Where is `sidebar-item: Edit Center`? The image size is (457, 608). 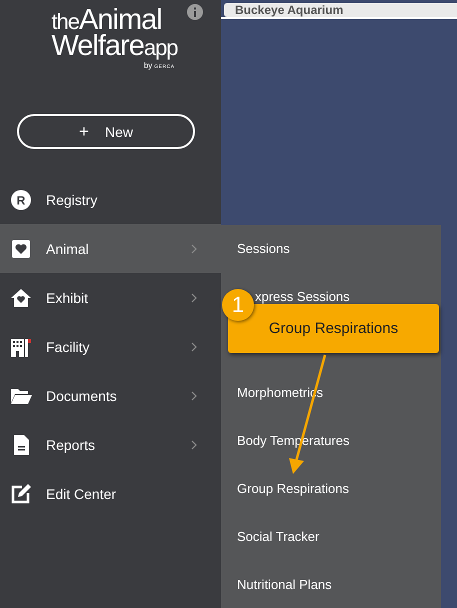 sidebar-item: Edit Center is located at coordinates (110, 493).